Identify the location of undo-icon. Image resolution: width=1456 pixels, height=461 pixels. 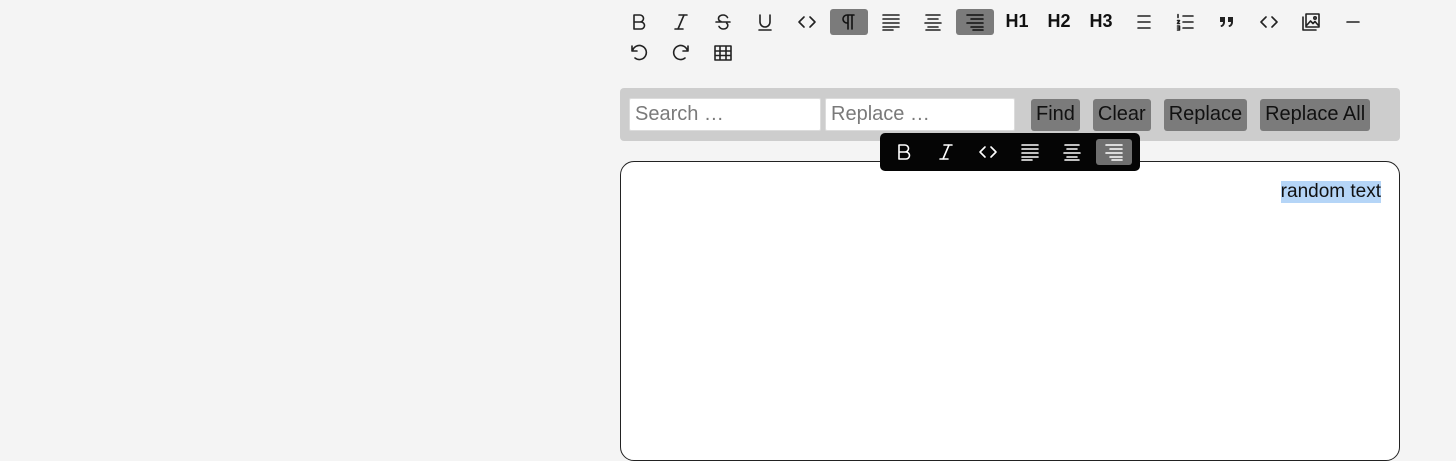
(639, 52).